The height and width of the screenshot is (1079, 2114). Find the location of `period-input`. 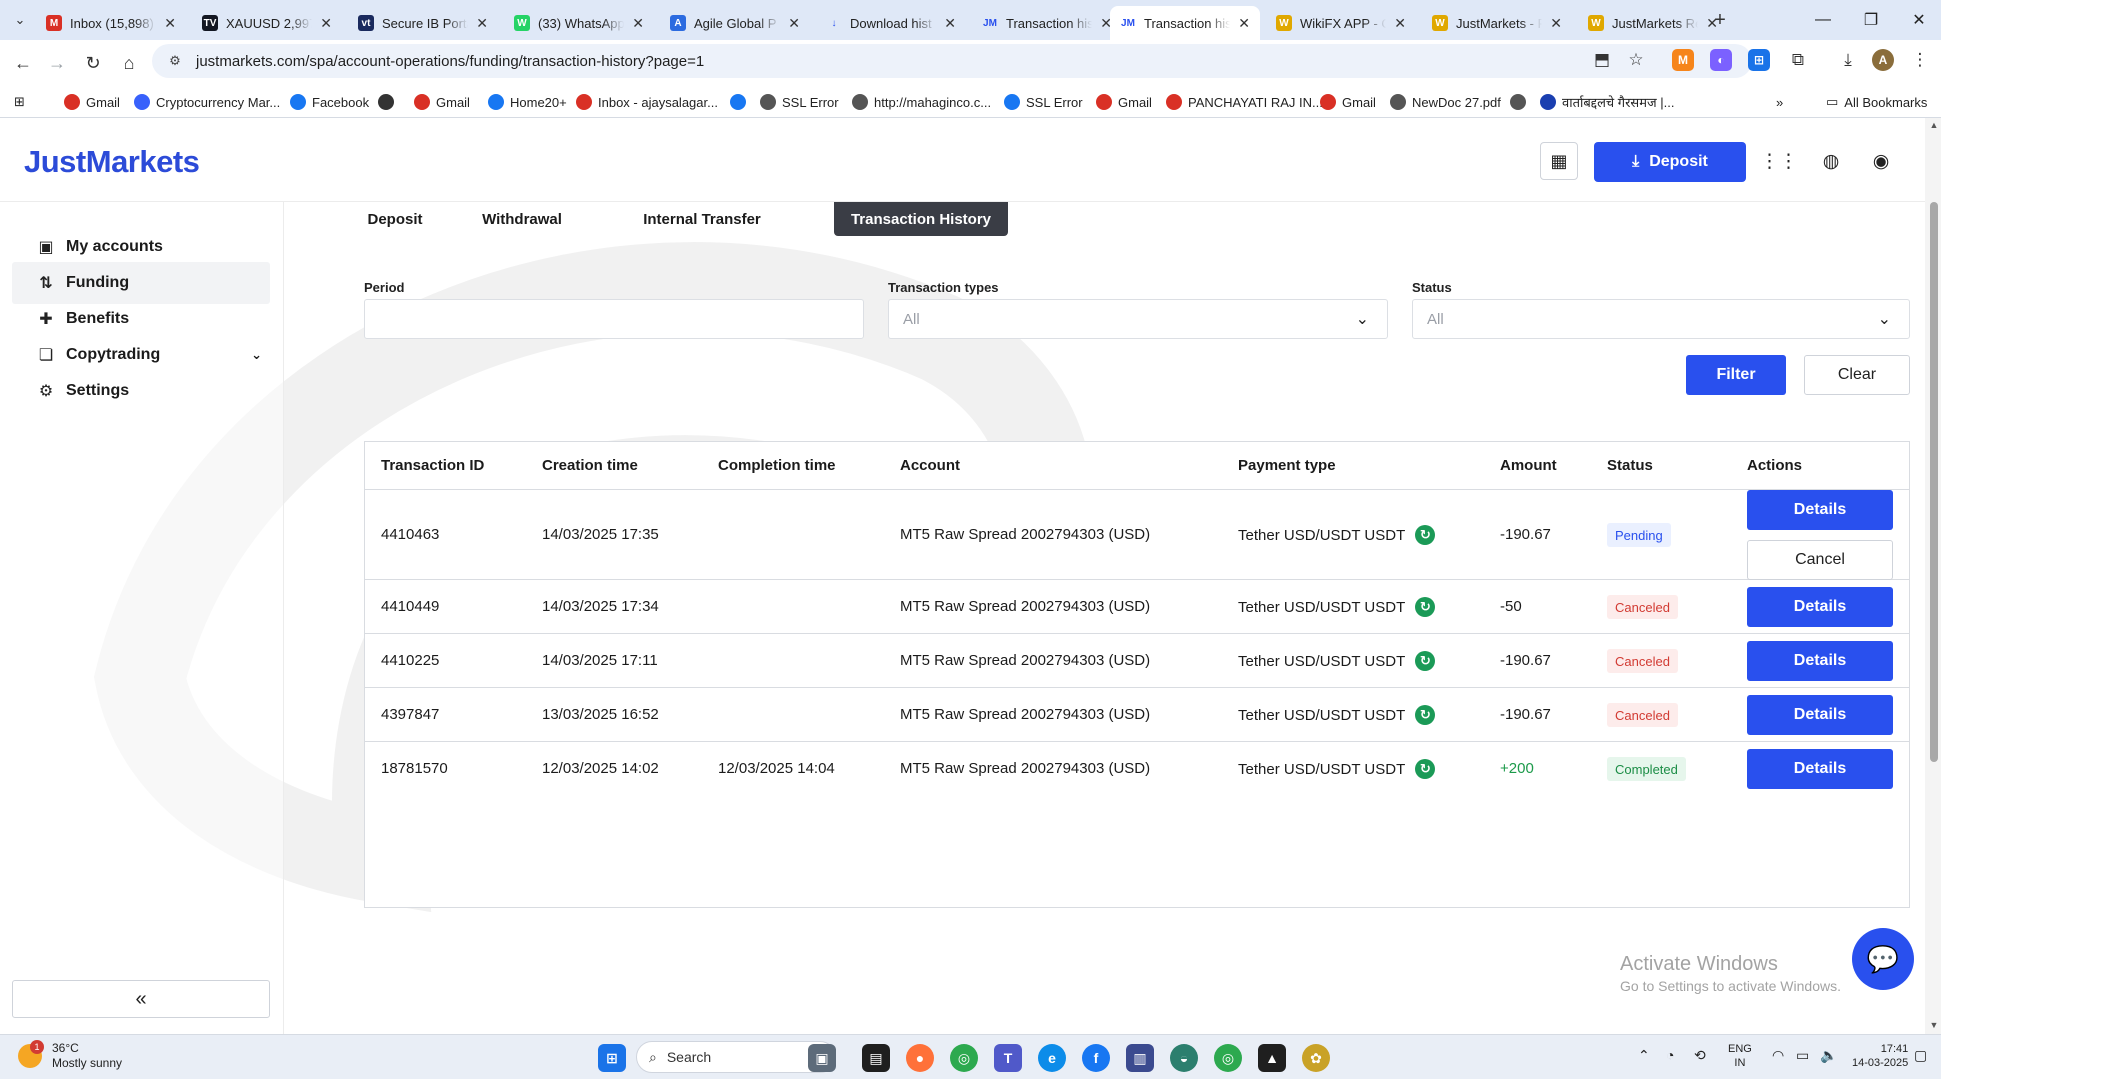

period-input is located at coordinates (614, 319).